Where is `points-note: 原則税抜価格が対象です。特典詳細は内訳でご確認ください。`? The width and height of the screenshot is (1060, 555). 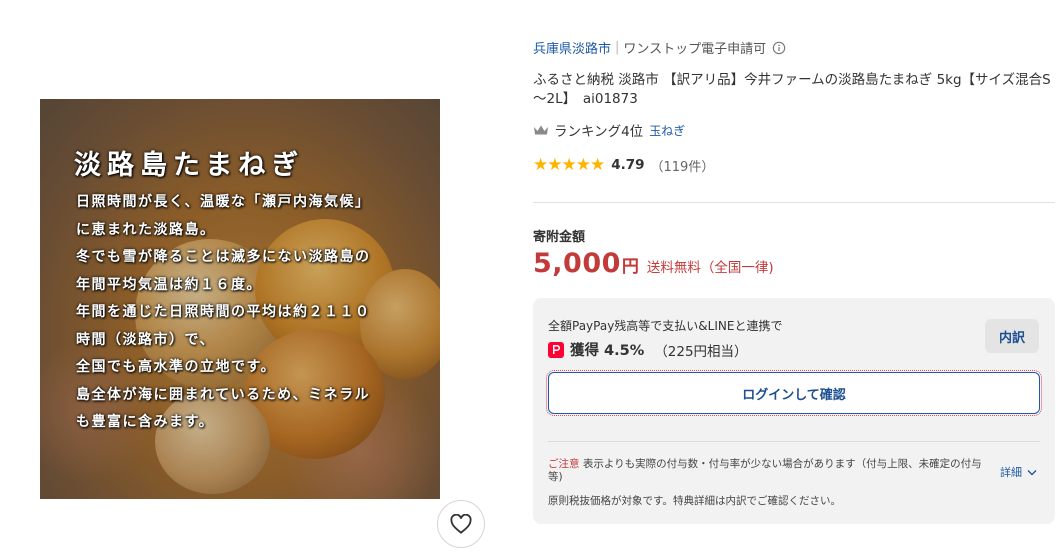 points-note: 原則税抜価格が対象です。特典詳細は内訳でご確認ください。 is located at coordinates (694, 501).